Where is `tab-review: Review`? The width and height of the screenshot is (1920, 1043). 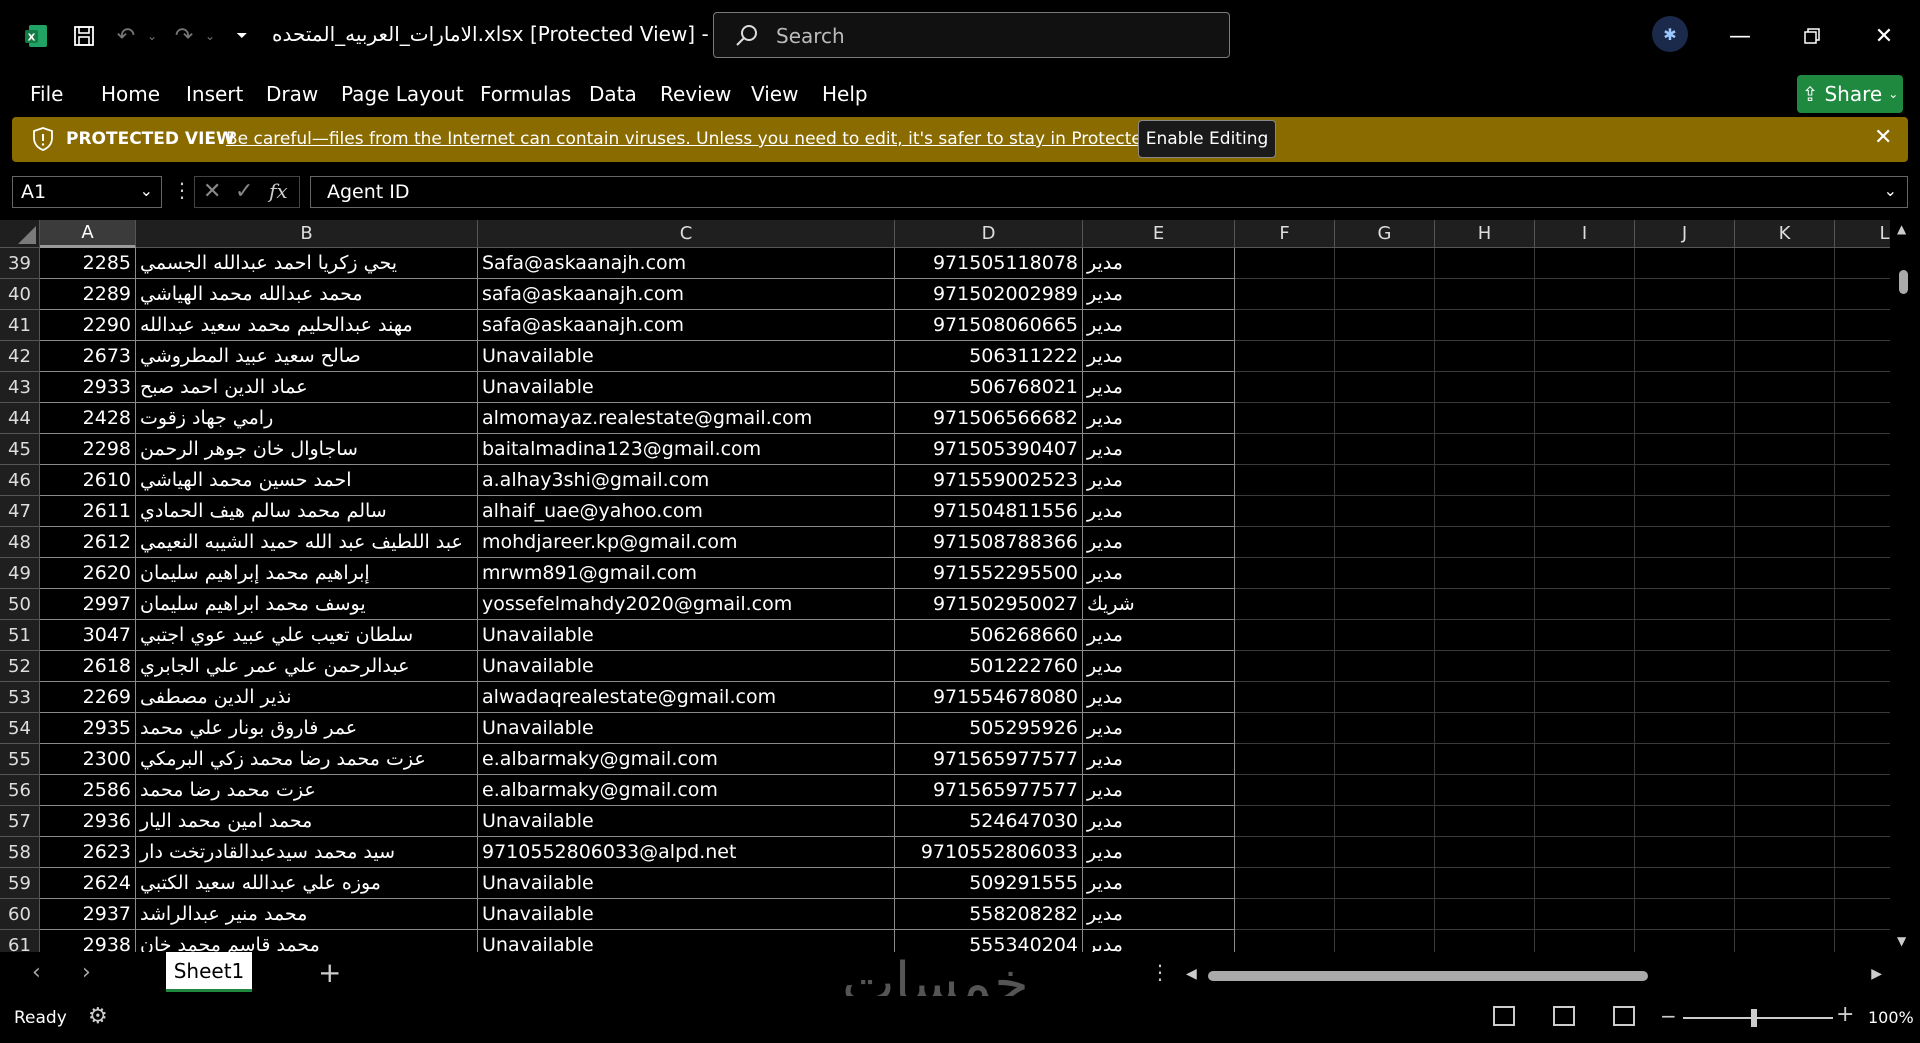
tab-review: Review is located at coordinates (695, 94).